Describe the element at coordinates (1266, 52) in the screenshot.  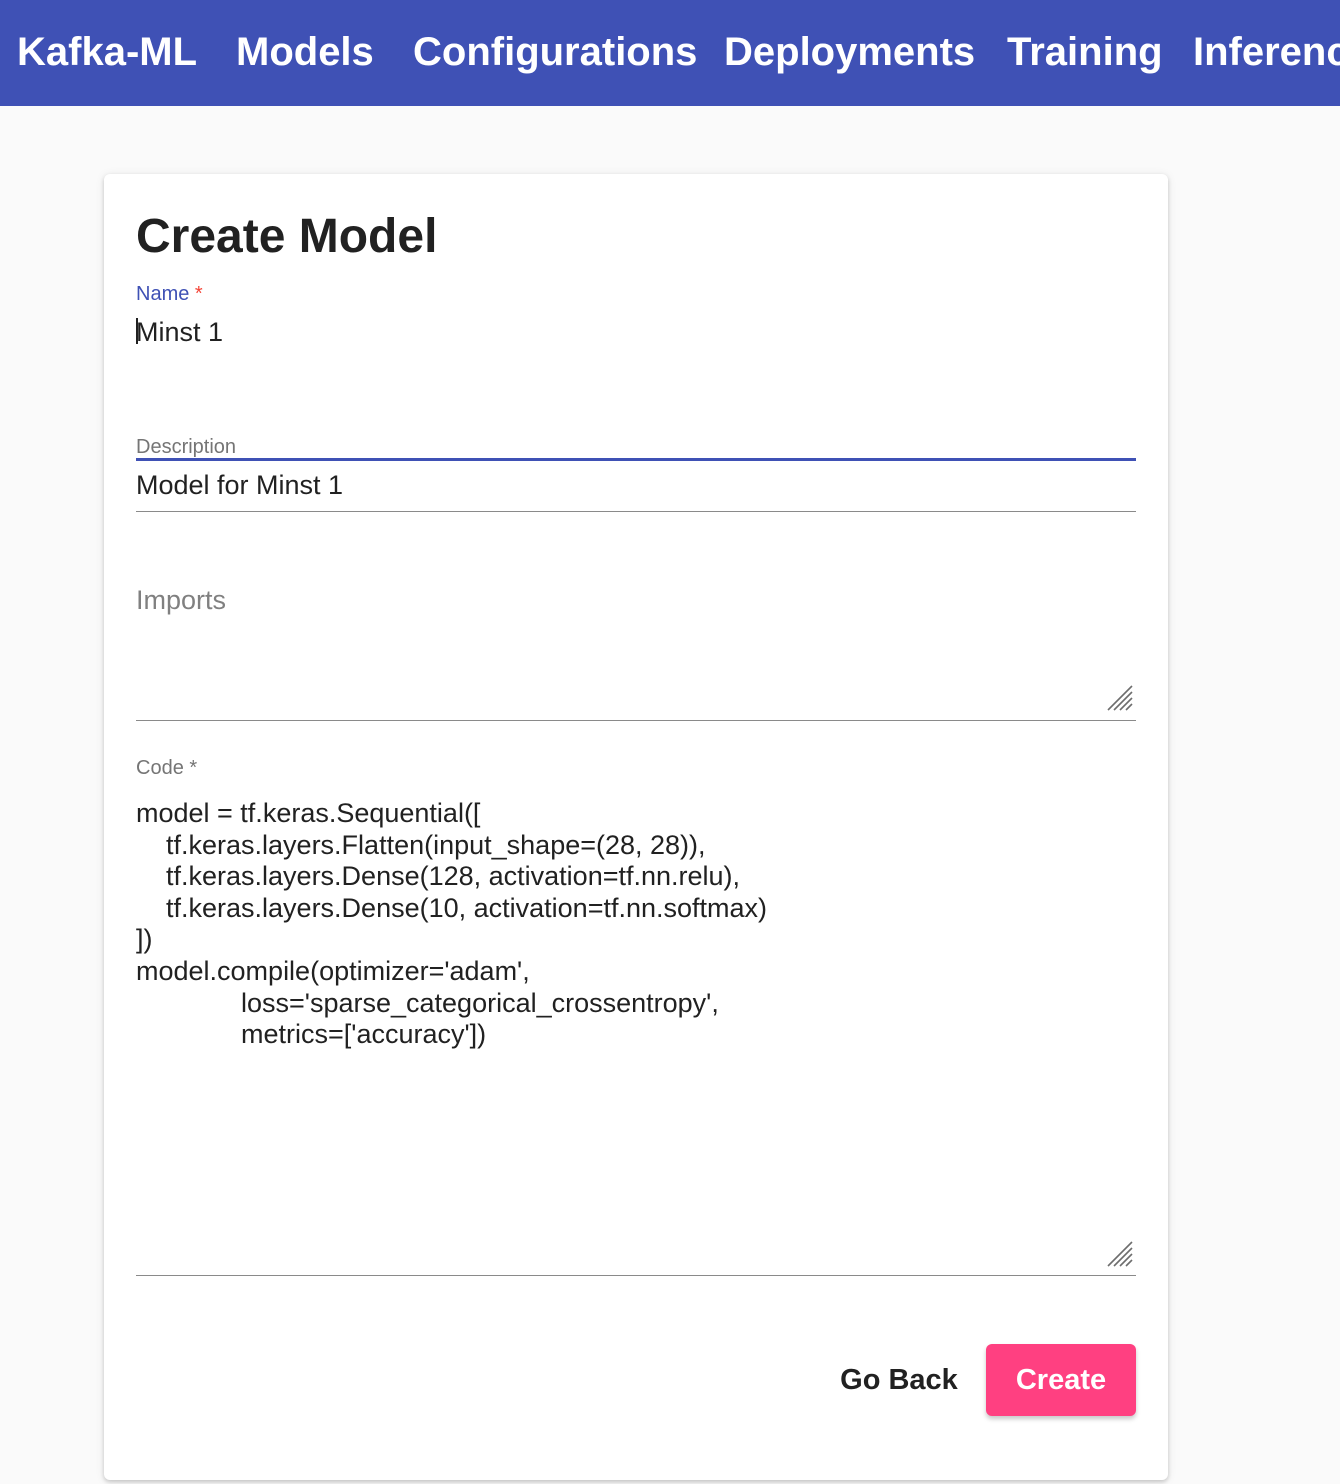
I see `nav-item-inference: Inference` at that location.